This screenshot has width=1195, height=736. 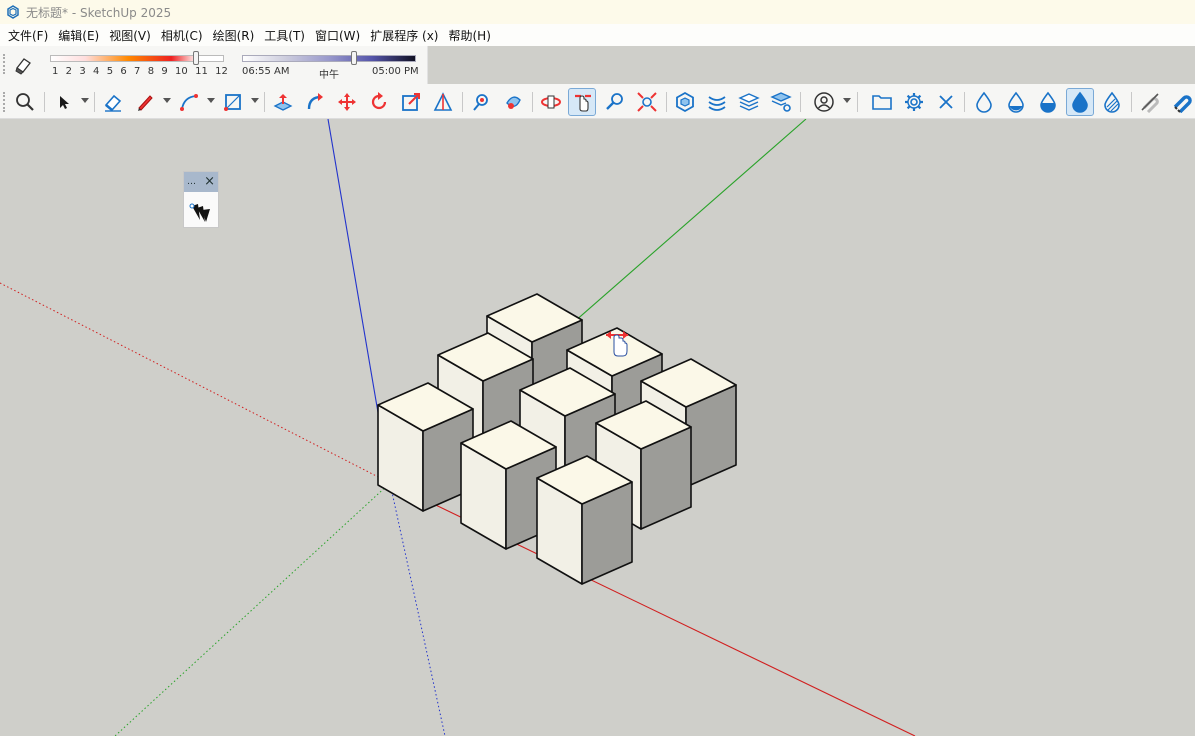 What do you see at coordinates (283, 102) in the screenshot?
I see `push-pull-icon` at bounding box center [283, 102].